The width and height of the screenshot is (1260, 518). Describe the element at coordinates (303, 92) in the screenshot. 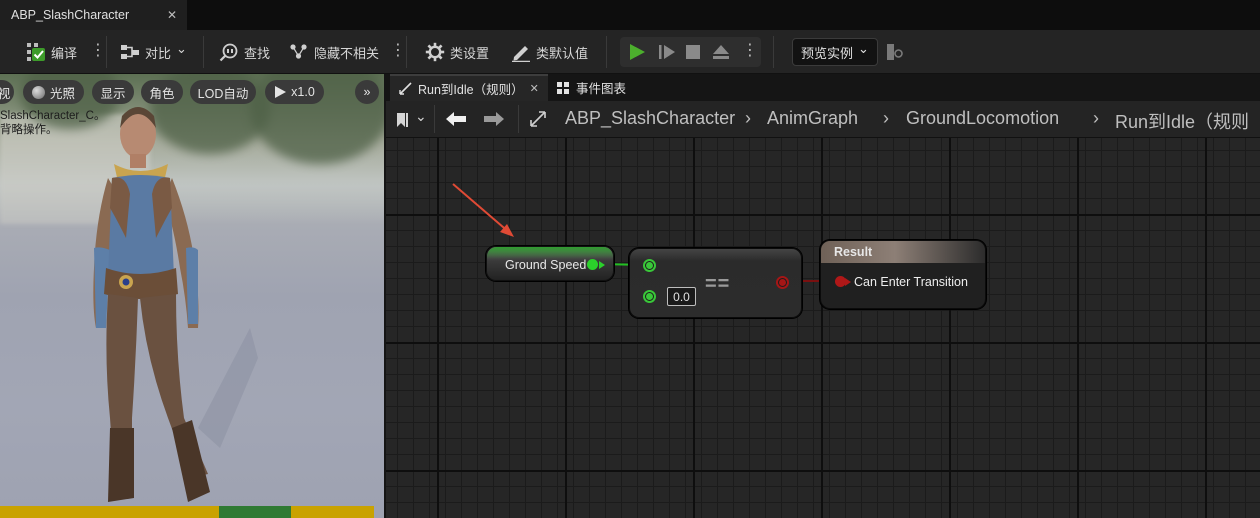

I see `playback-speed-label: x1.0` at that location.